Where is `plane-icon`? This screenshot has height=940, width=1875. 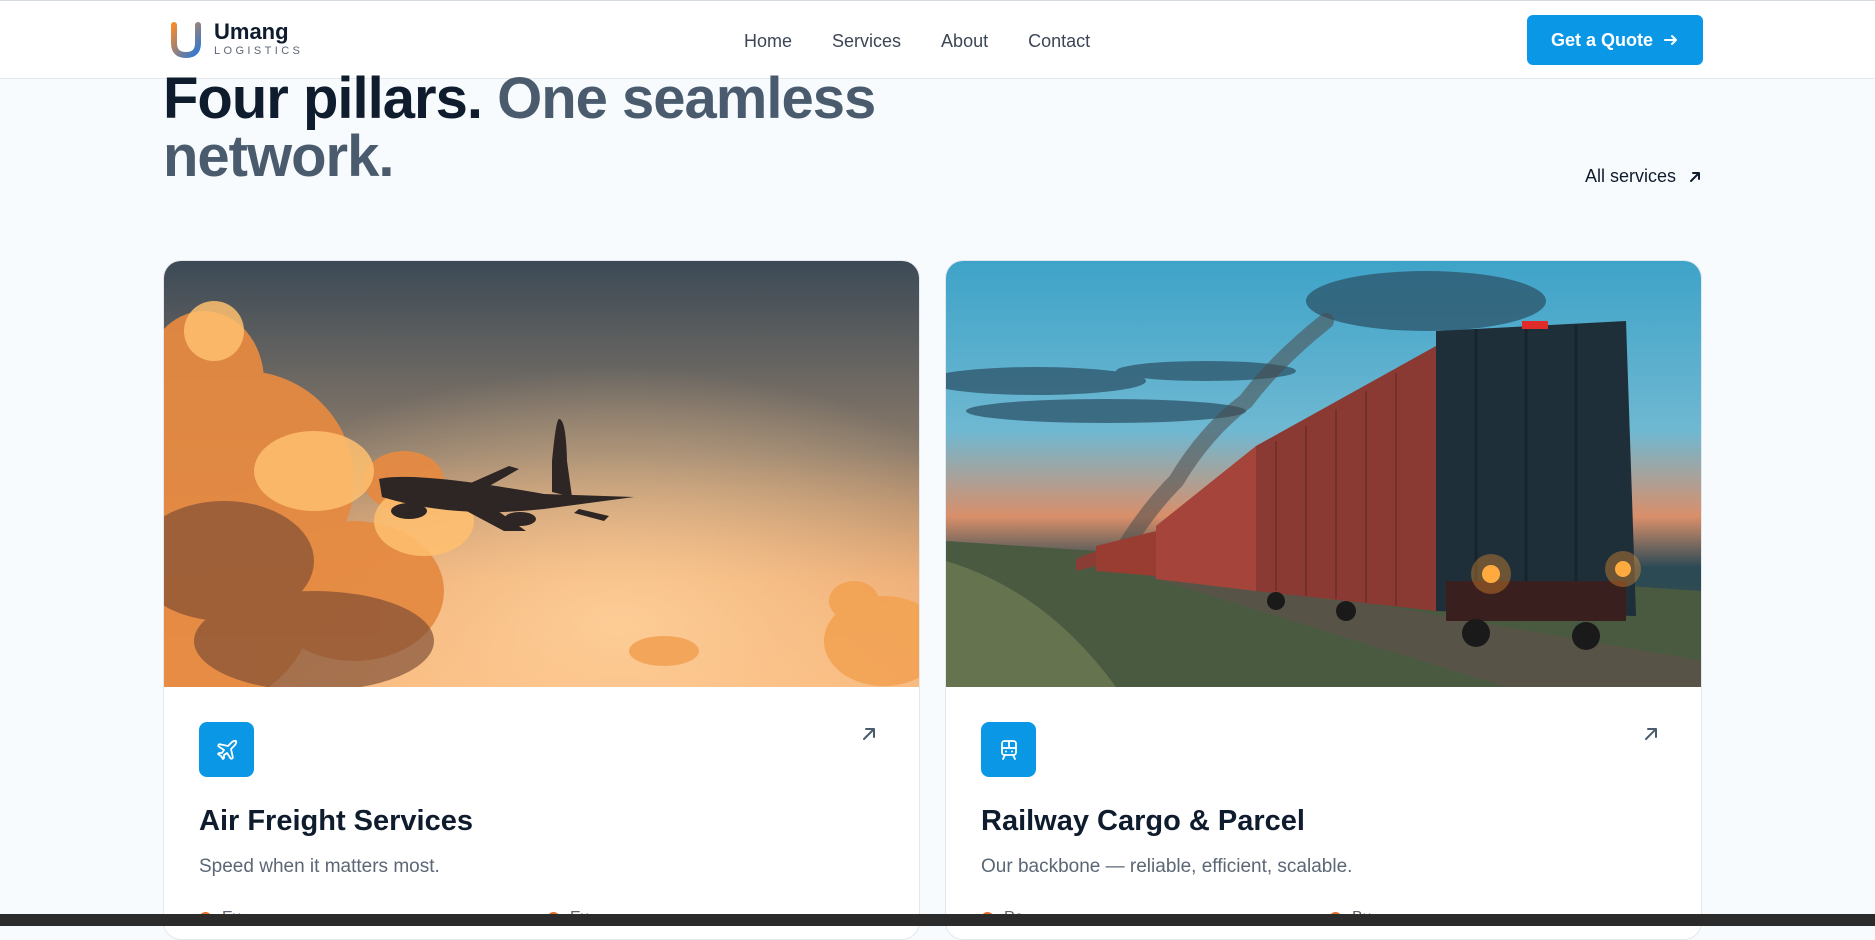
plane-icon is located at coordinates (226, 749).